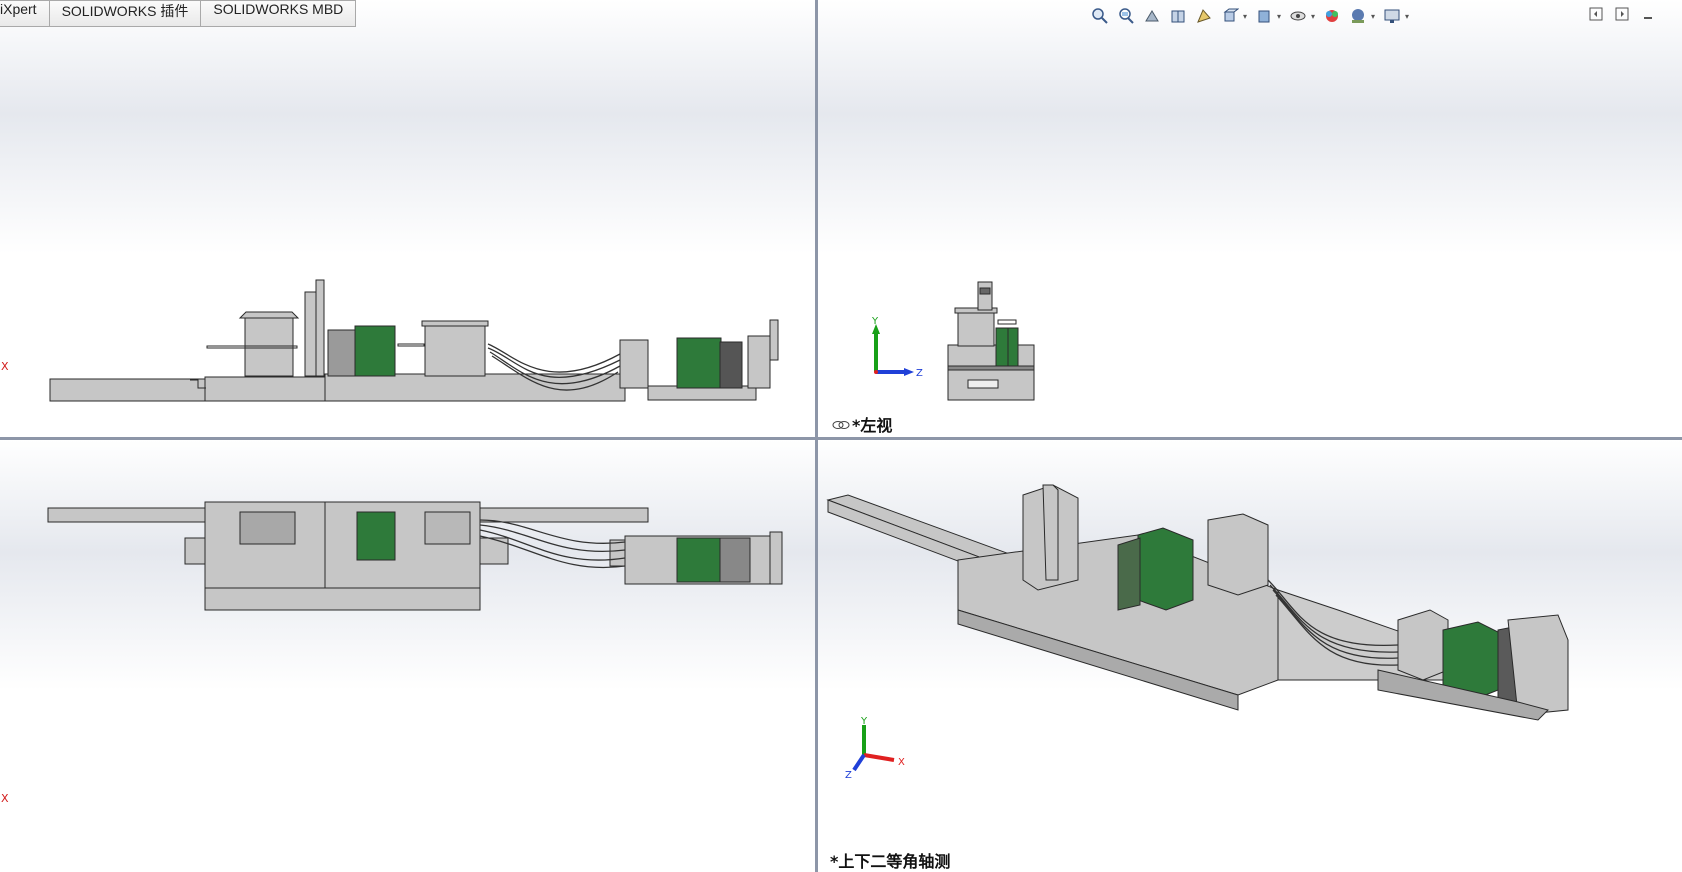 The image size is (1682, 872). What do you see at coordinates (125, 13) in the screenshot?
I see `tab-solidworks-addins: SOLIDWORKS 插件` at bounding box center [125, 13].